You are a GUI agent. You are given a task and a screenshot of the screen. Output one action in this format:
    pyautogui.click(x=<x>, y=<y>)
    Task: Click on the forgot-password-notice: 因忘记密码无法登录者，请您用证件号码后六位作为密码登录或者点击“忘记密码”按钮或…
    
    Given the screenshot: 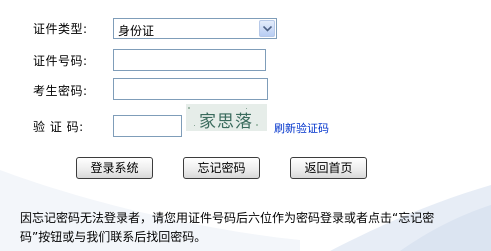 What is the action you would take?
    pyautogui.click(x=227, y=227)
    